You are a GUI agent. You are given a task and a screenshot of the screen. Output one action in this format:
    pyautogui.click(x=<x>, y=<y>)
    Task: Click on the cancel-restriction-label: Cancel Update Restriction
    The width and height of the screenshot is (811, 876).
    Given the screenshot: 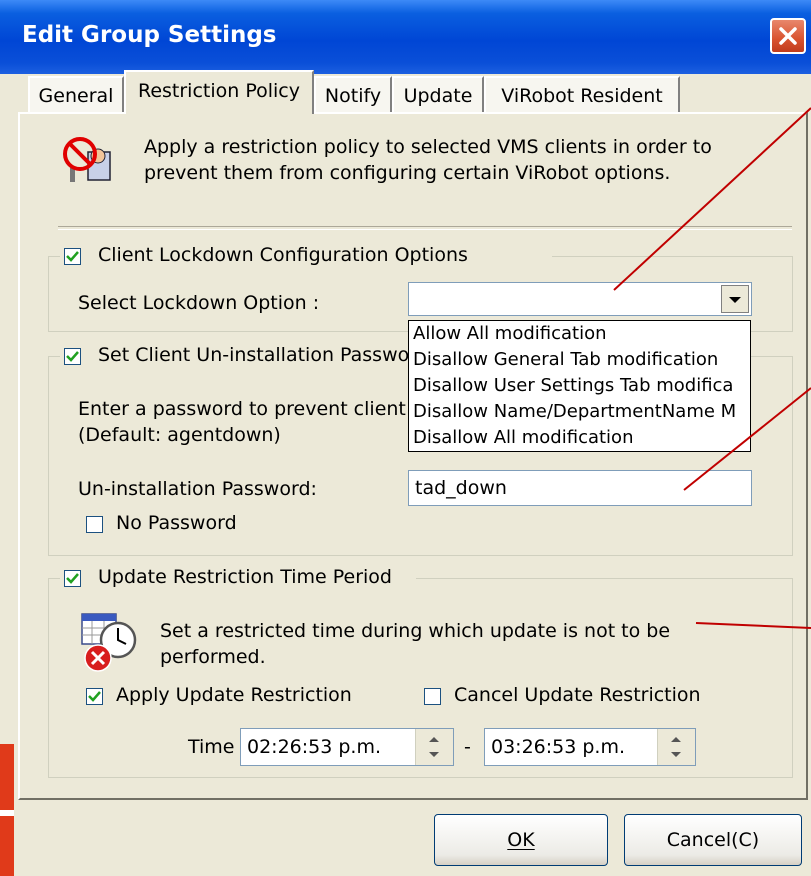 What is the action you would take?
    pyautogui.click(x=577, y=695)
    